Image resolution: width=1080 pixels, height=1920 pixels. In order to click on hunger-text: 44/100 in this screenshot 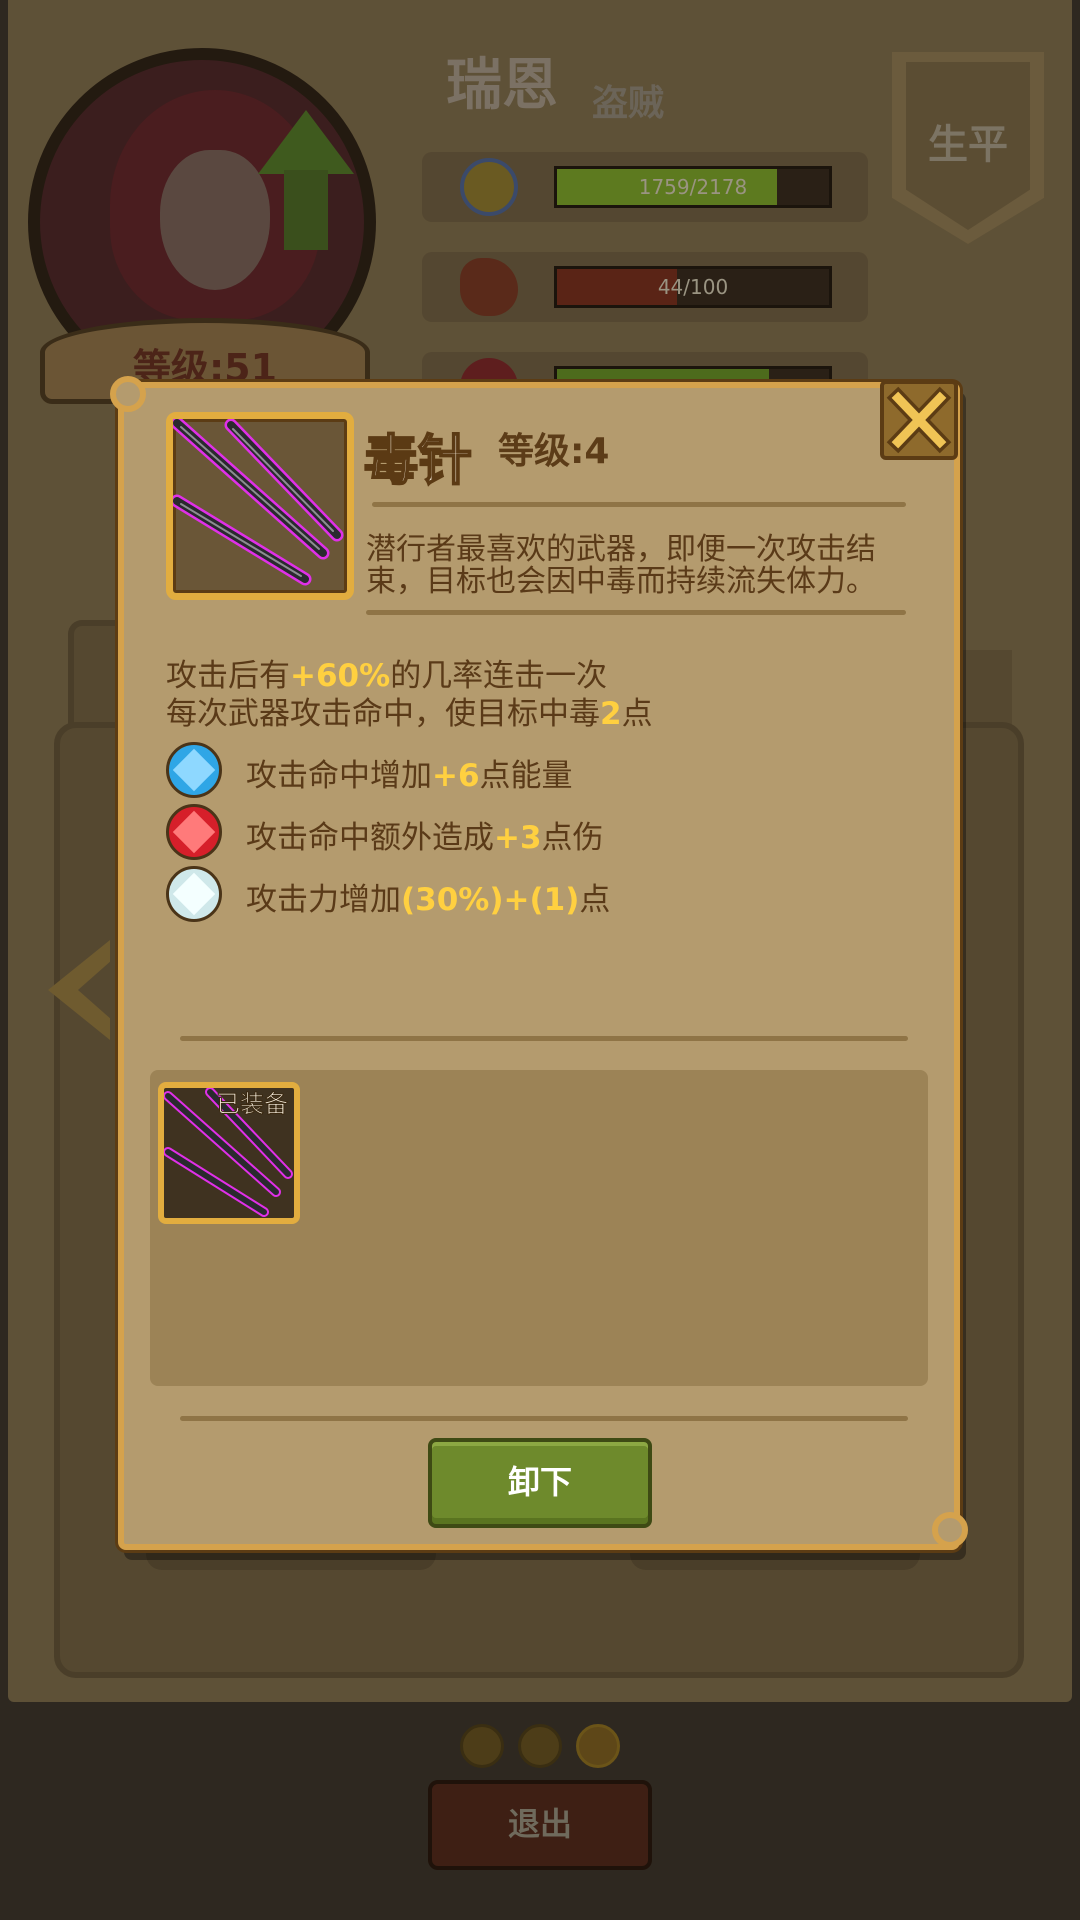, I will do `click(693, 287)`.